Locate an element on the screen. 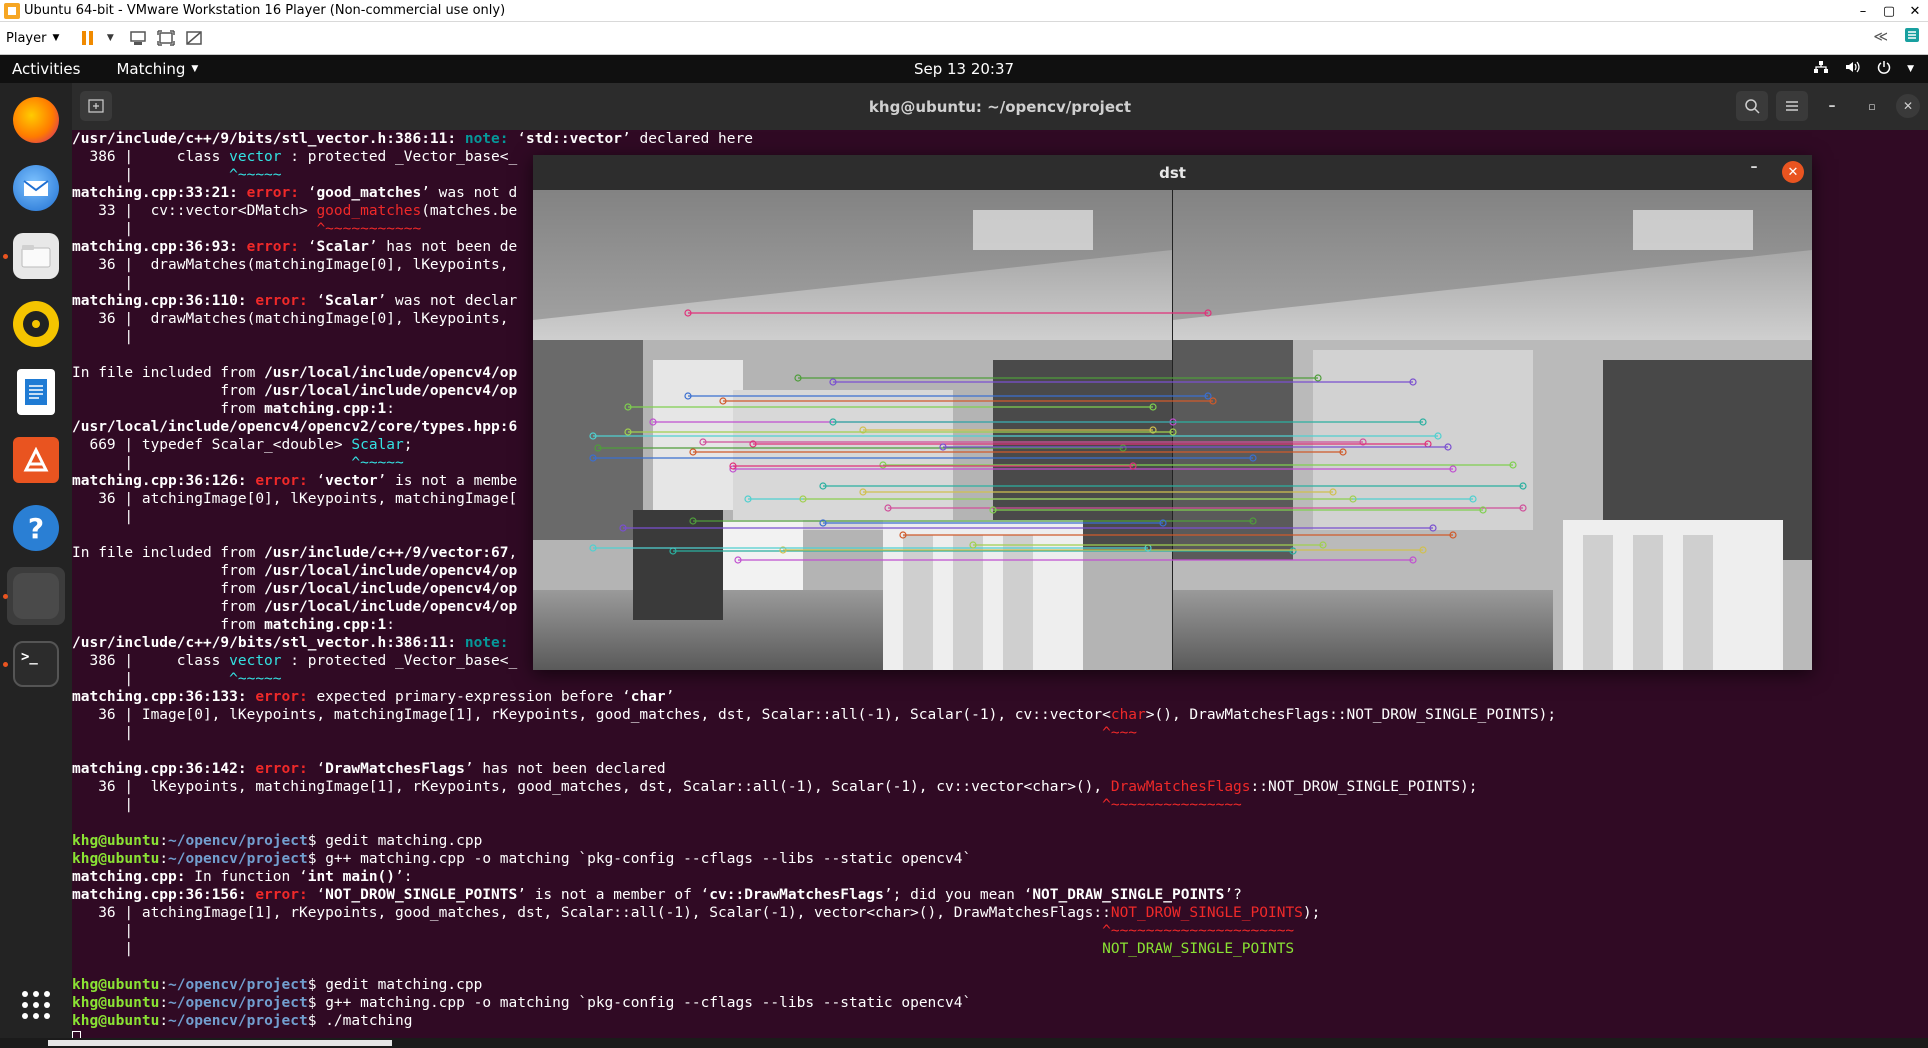 This screenshot has width=1928, height=1048. terminal-text: 33 | cv::vector<DMatch> is located at coordinates (194, 211).